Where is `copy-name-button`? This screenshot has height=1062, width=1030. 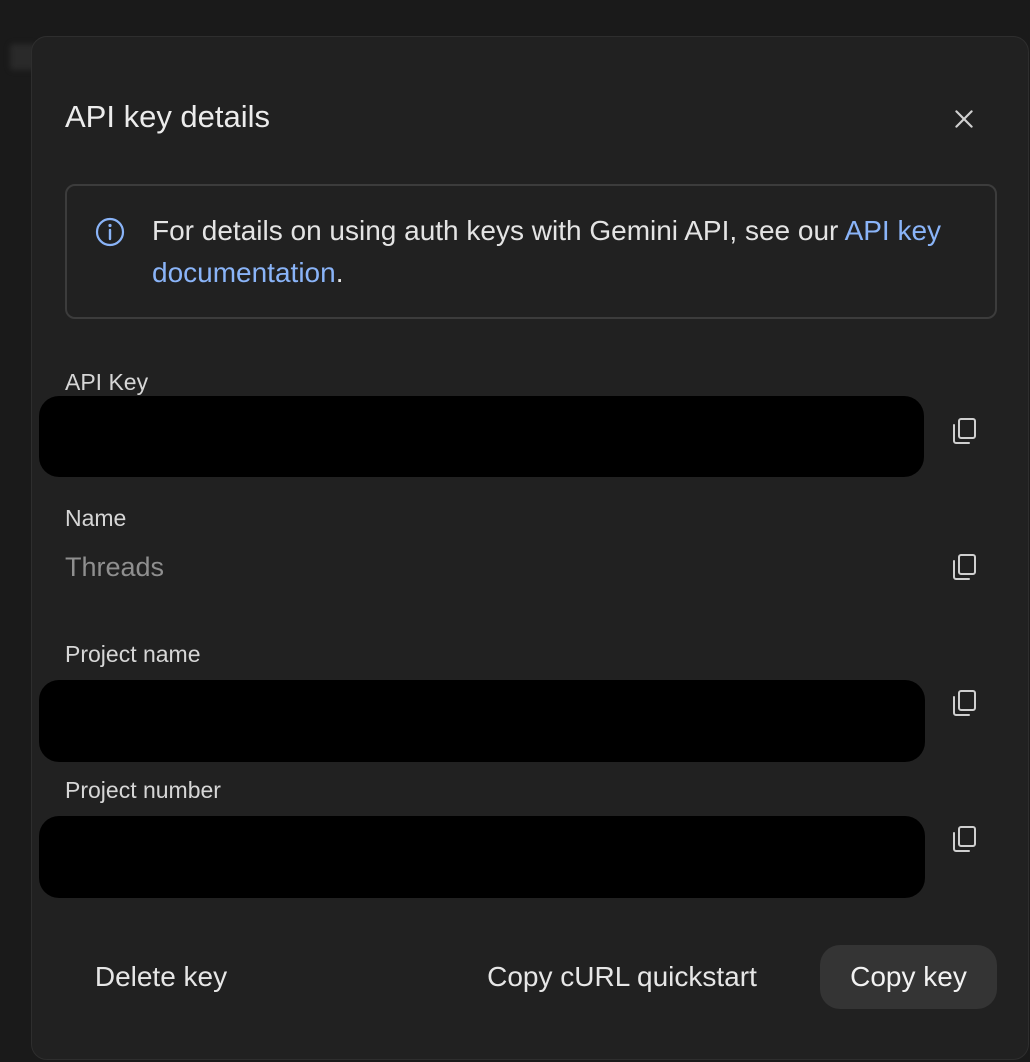 copy-name-button is located at coordinates (964, 567).